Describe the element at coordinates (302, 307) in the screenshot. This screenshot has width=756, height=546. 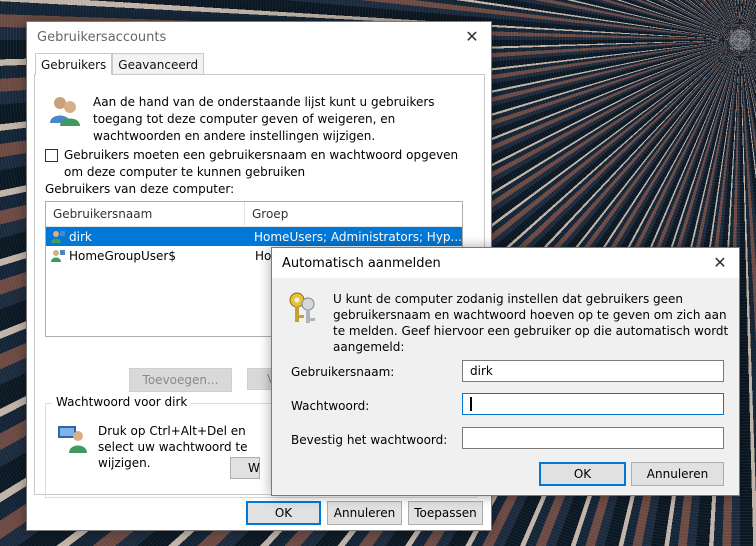
I see `keys-icon` at that location.